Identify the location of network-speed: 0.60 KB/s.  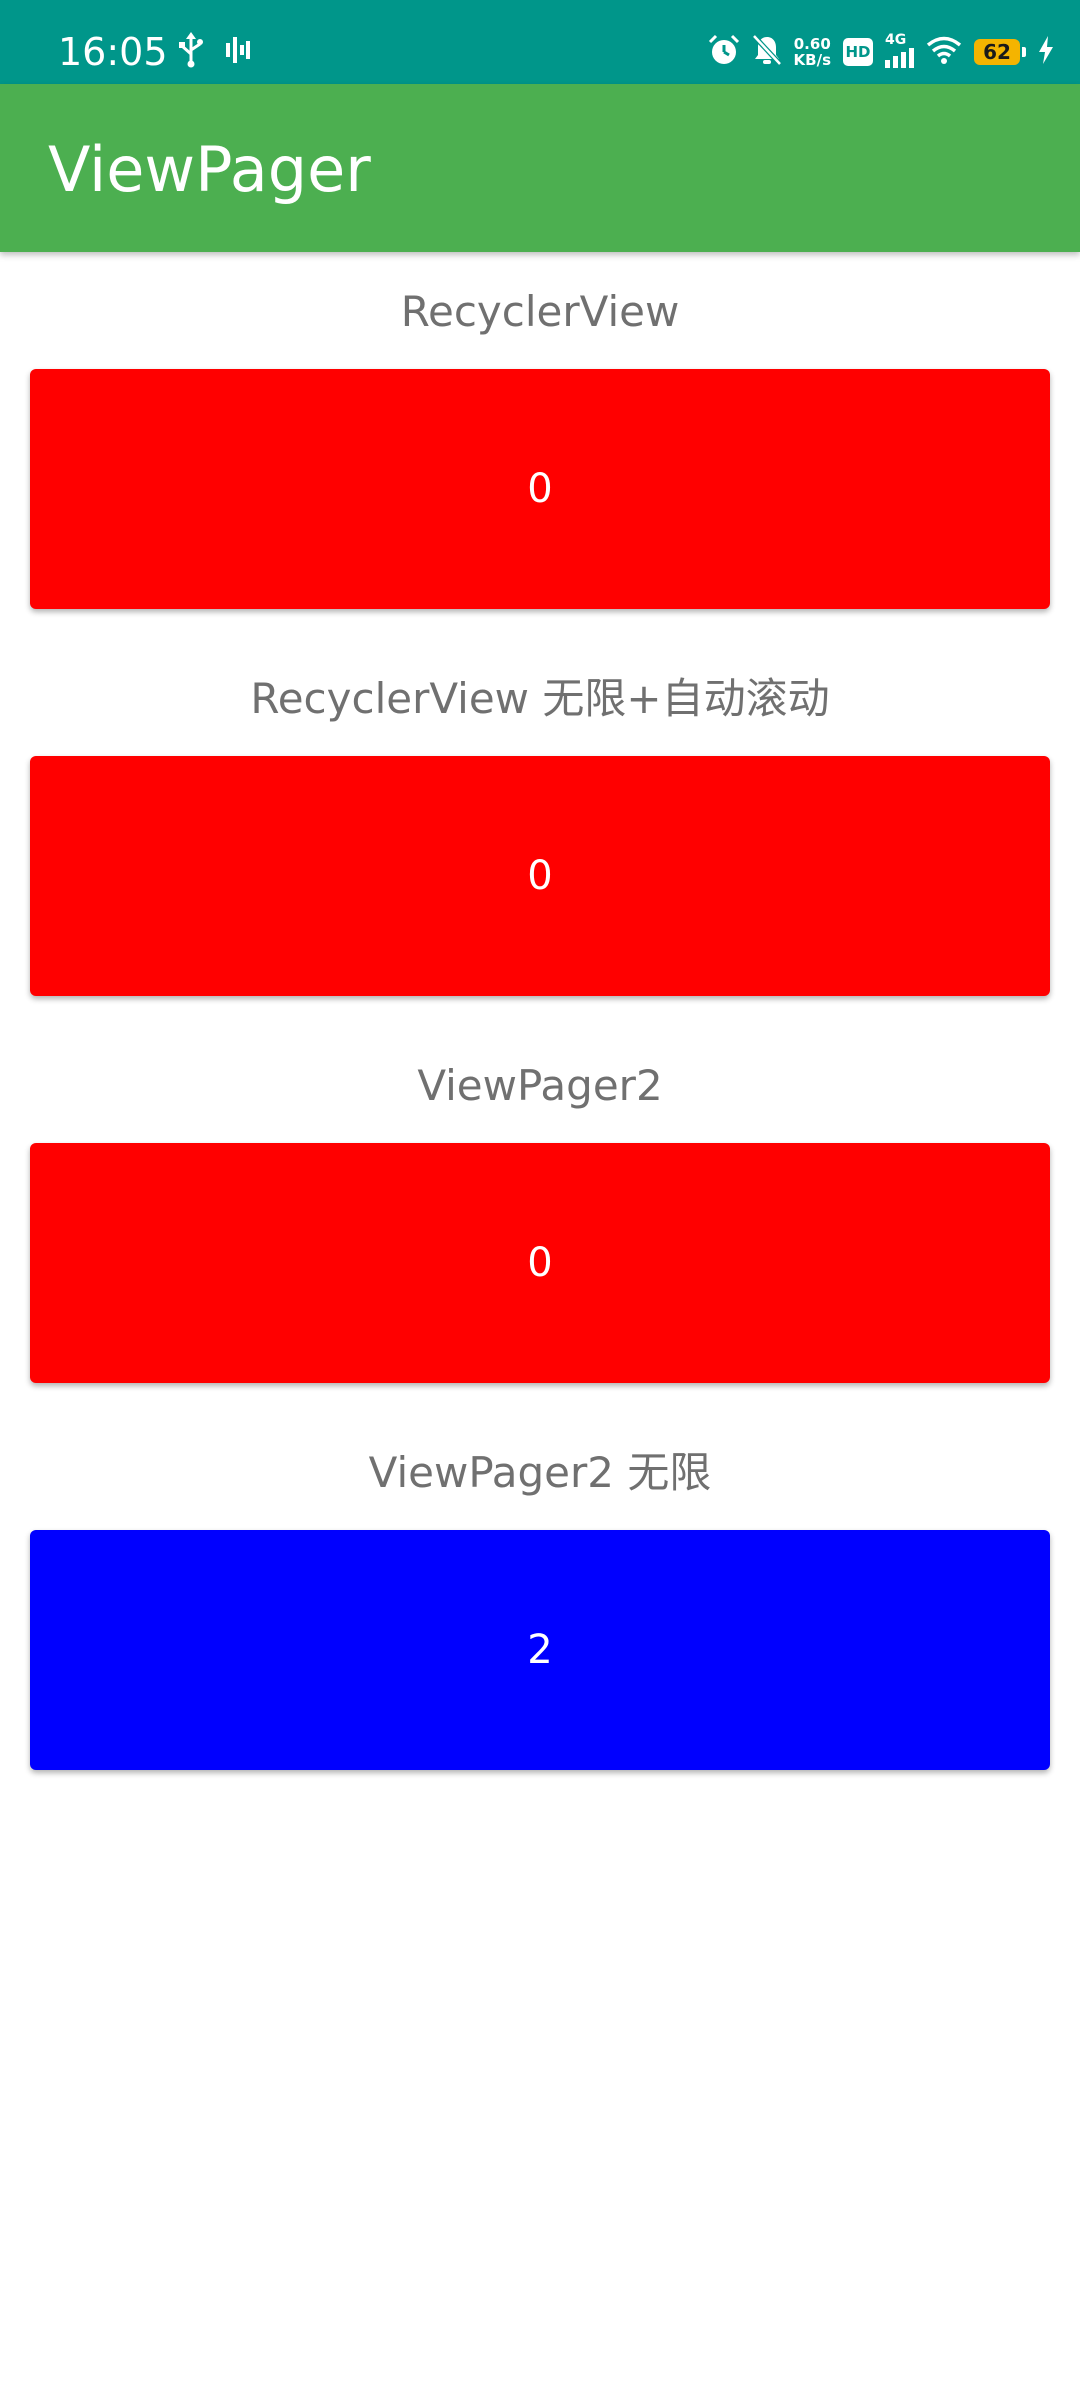
(812, 52).